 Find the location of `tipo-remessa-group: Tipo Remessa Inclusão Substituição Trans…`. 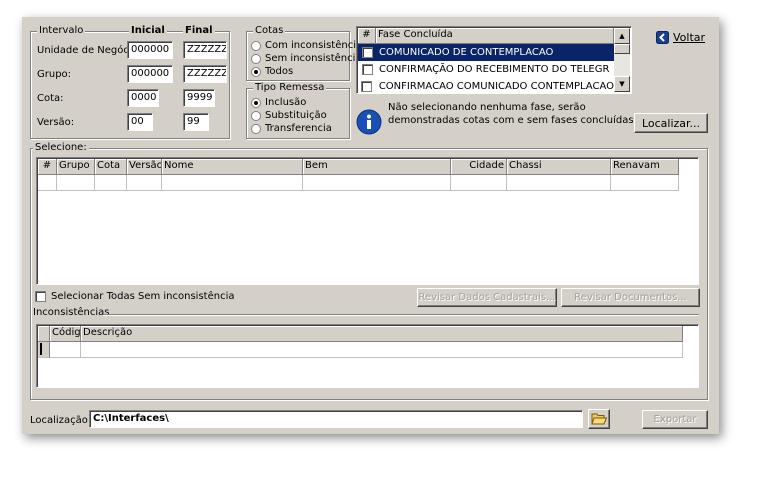

tipo-remessa-group: Tipo Remessa Inclusão Substituição Trans… is located at coordinates (298, 110).